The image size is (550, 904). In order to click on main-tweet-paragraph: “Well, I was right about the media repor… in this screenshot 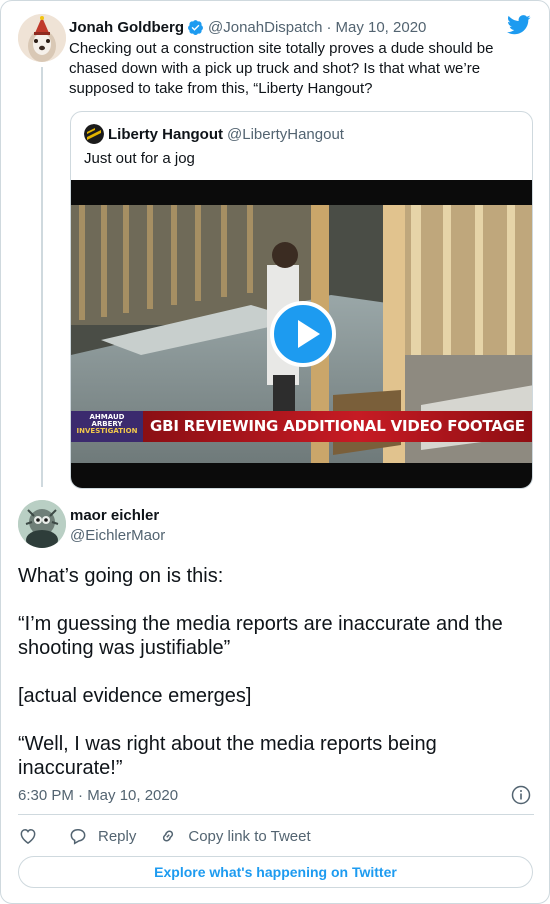, I will do `click(227, 756)`.